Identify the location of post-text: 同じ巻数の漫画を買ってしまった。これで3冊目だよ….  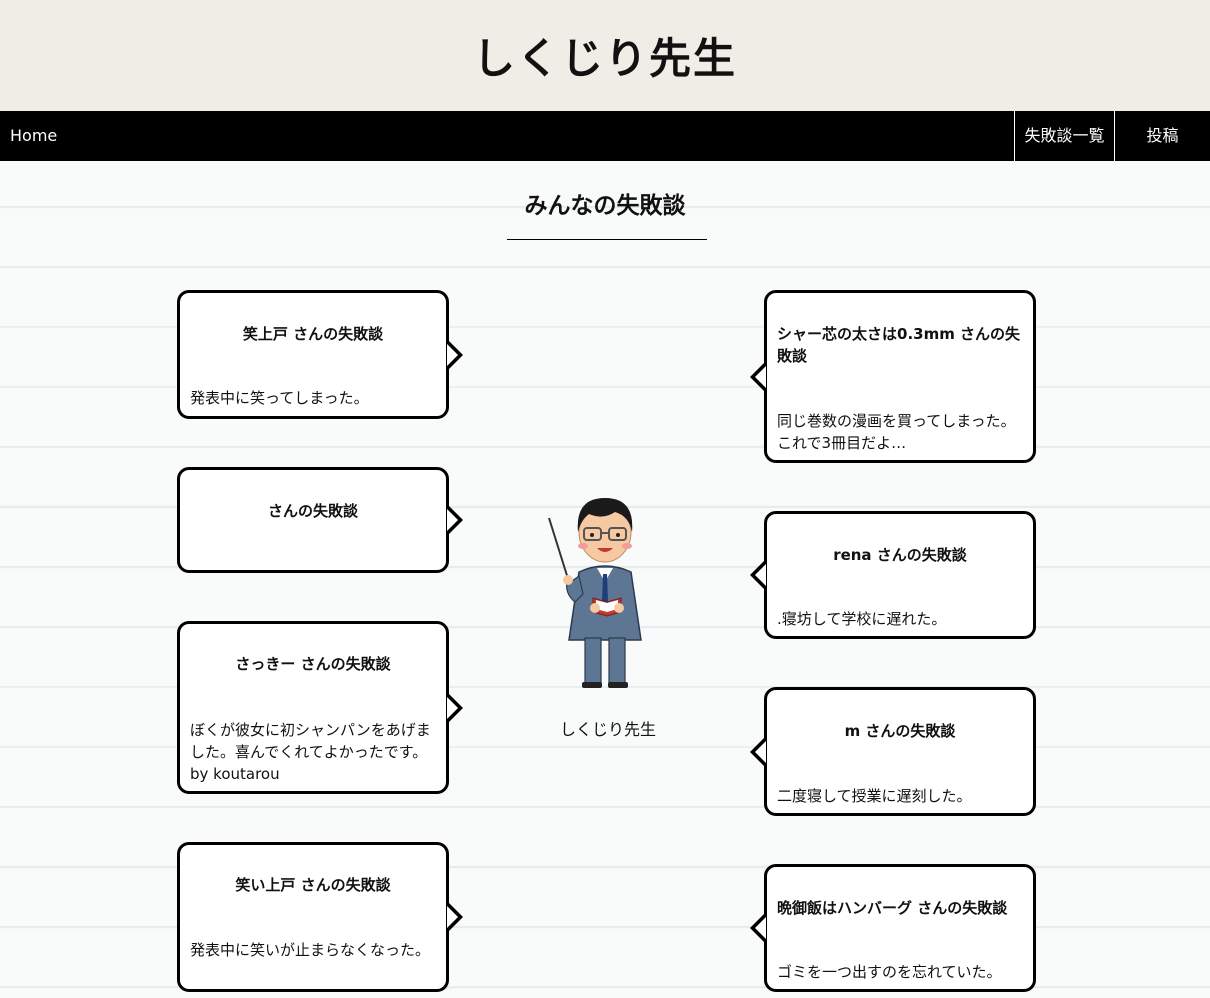
(896, 432).